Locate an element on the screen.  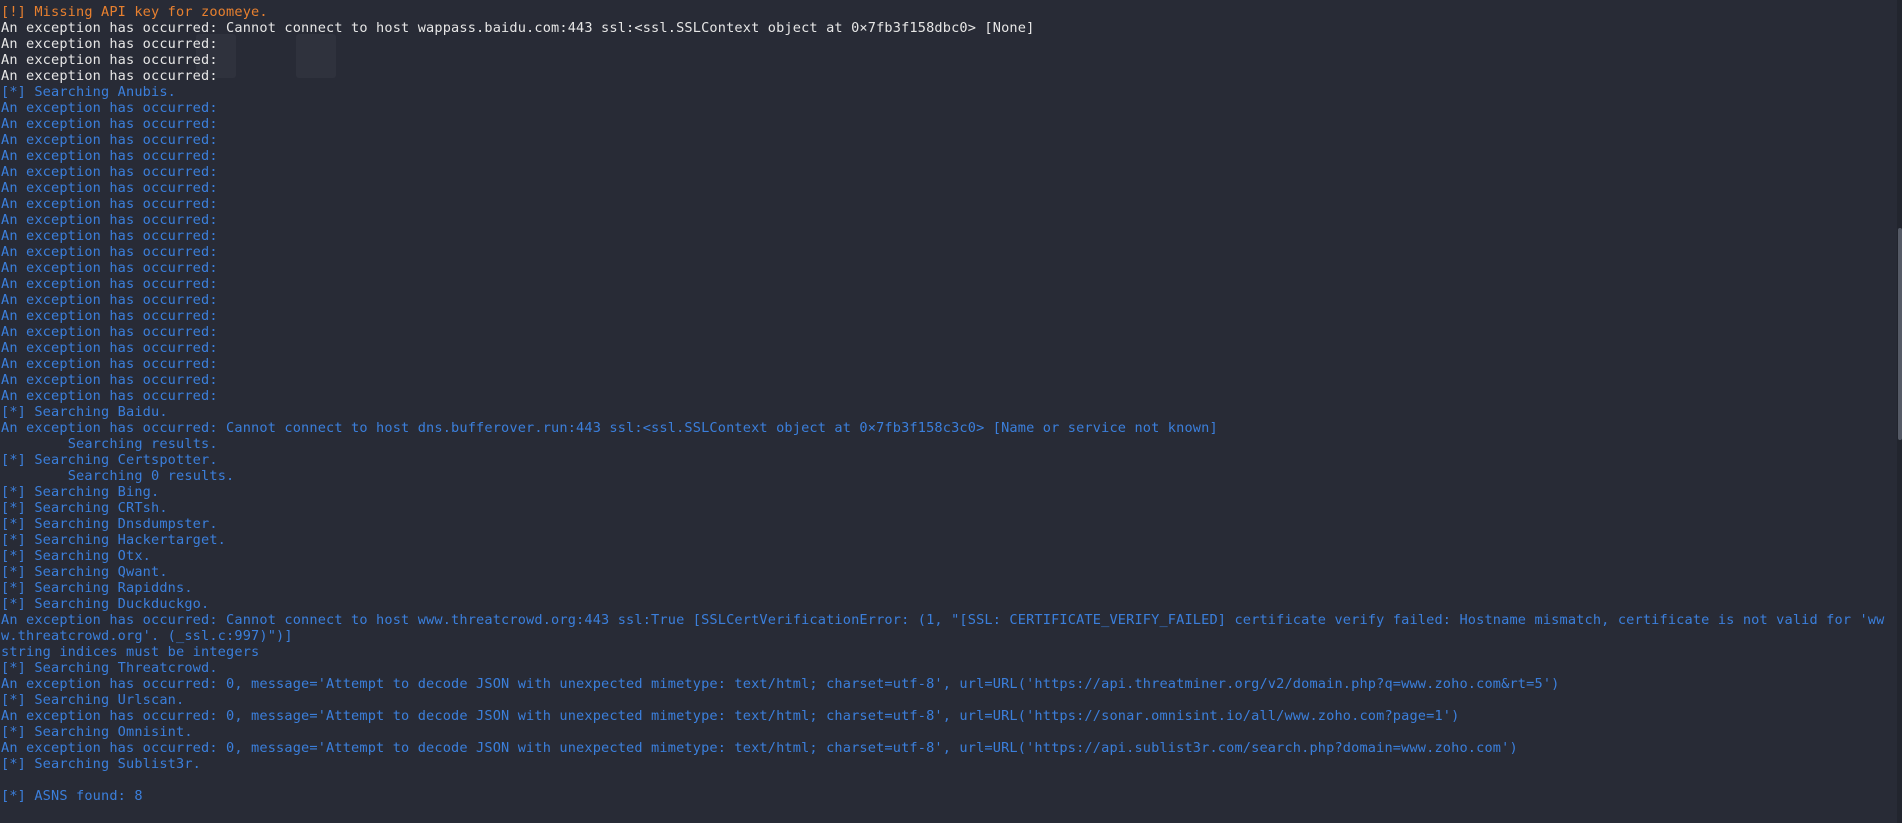
terminal-line: [!] Missing API key for zoomeye. is located at coordinates (134, 12).